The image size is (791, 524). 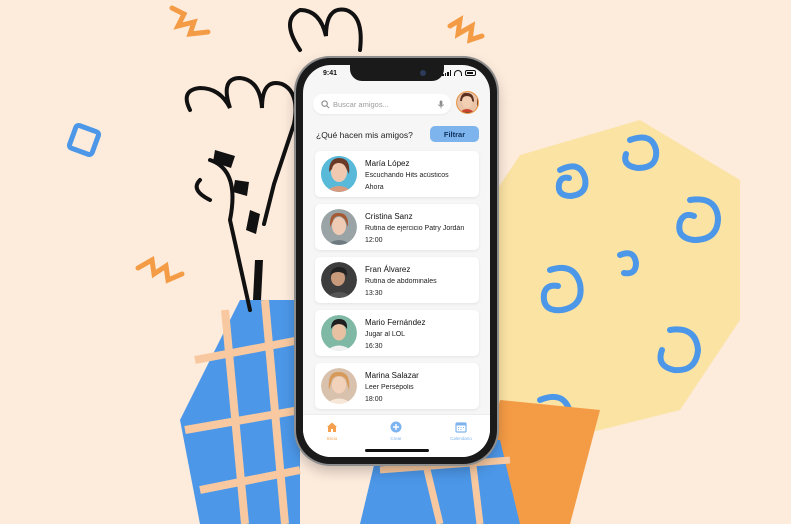 What do you see at coordinates (374, 346) in the screenshot?
I see `friend-time: 16:30` at bounding box center [374, 346].